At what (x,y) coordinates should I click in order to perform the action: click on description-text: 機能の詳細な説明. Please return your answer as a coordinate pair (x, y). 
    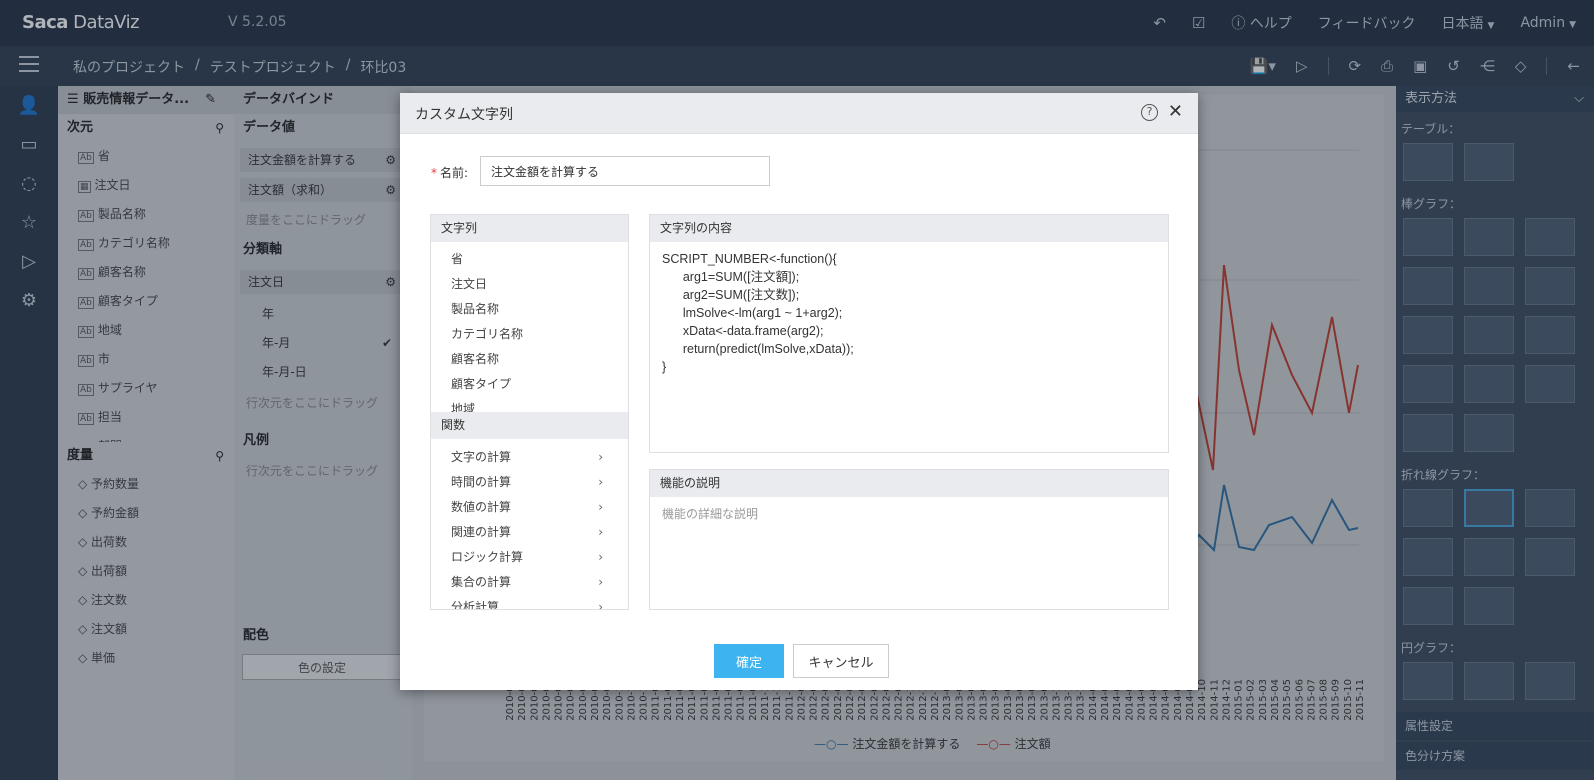
    Looking at the image, I should click on (710, 514).